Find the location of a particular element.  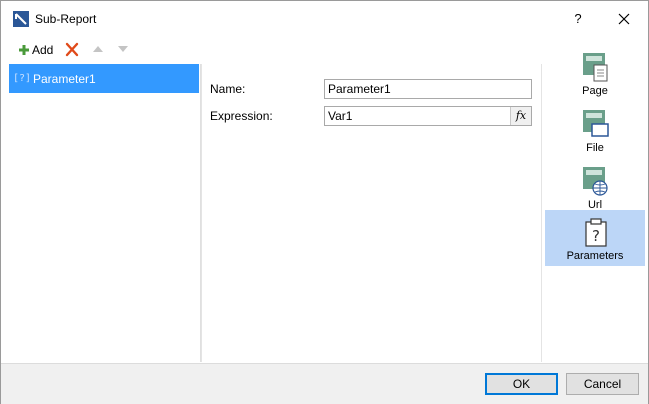

sidebar-item-file: File is located at coordinates (595, 130).